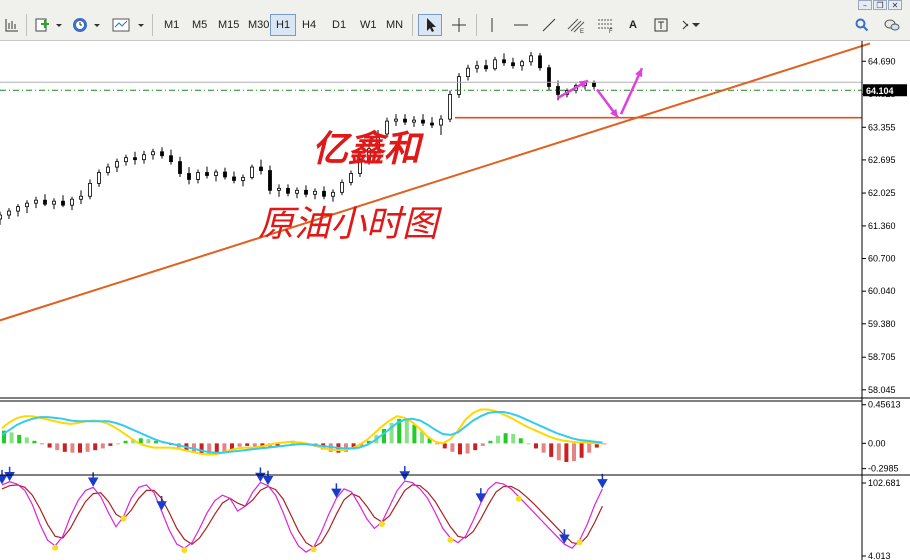  Describe the element at coordinates (459, 25) in the screenshot. I see `crosshair-tool-icon` at that location.